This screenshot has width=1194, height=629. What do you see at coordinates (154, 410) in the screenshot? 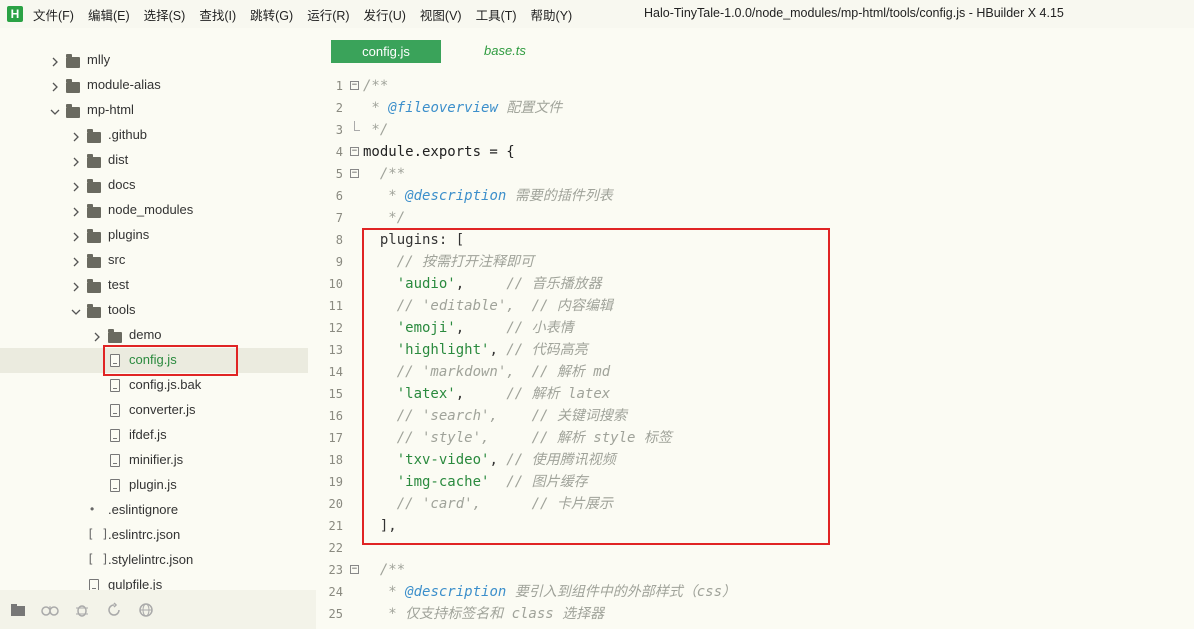
I see `tree-item: converter.js` at bounding box center [154, 410].